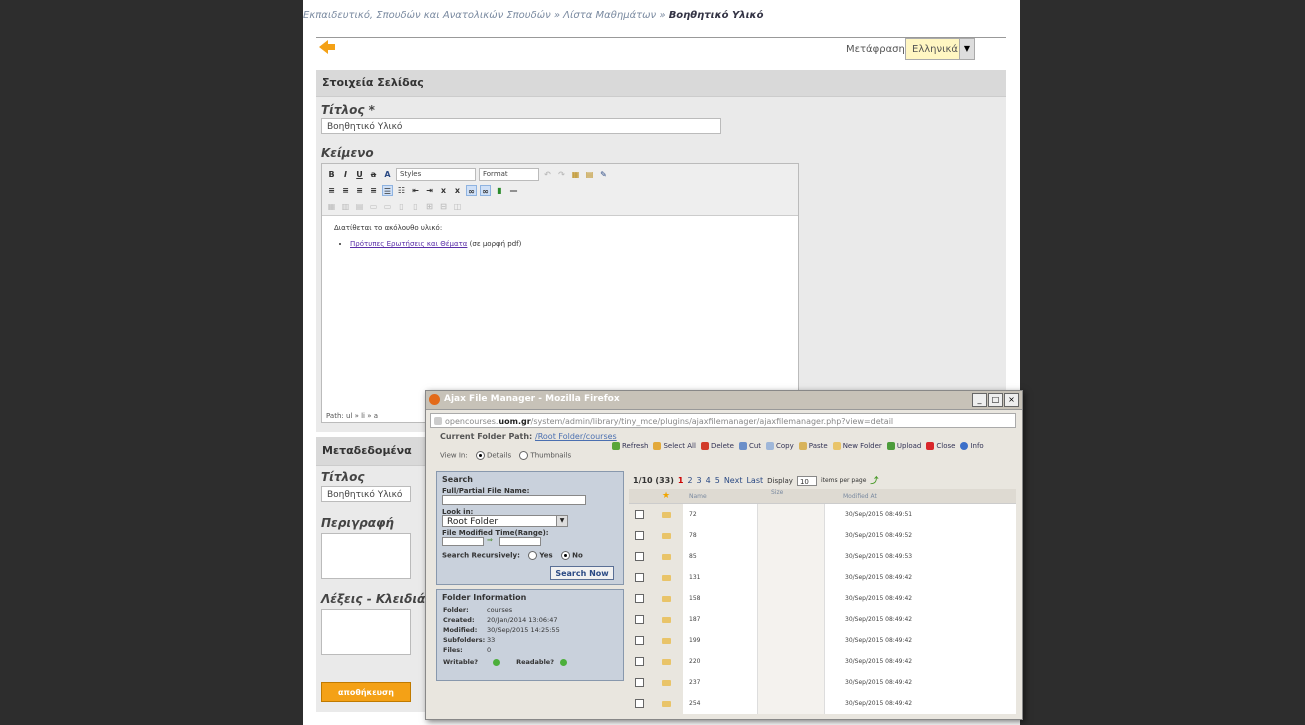 This screenshot has width=1305, height=725. Describe the element at coordinates (359, 206) in the screenshot. I see `cell-props-icon: ▤` at that location.